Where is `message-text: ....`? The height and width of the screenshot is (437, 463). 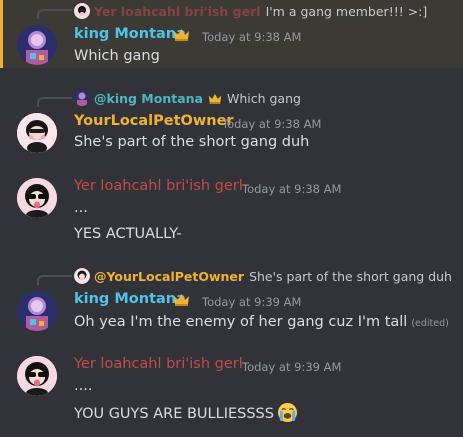 message-text: .... is located at coordinates (83, 386).